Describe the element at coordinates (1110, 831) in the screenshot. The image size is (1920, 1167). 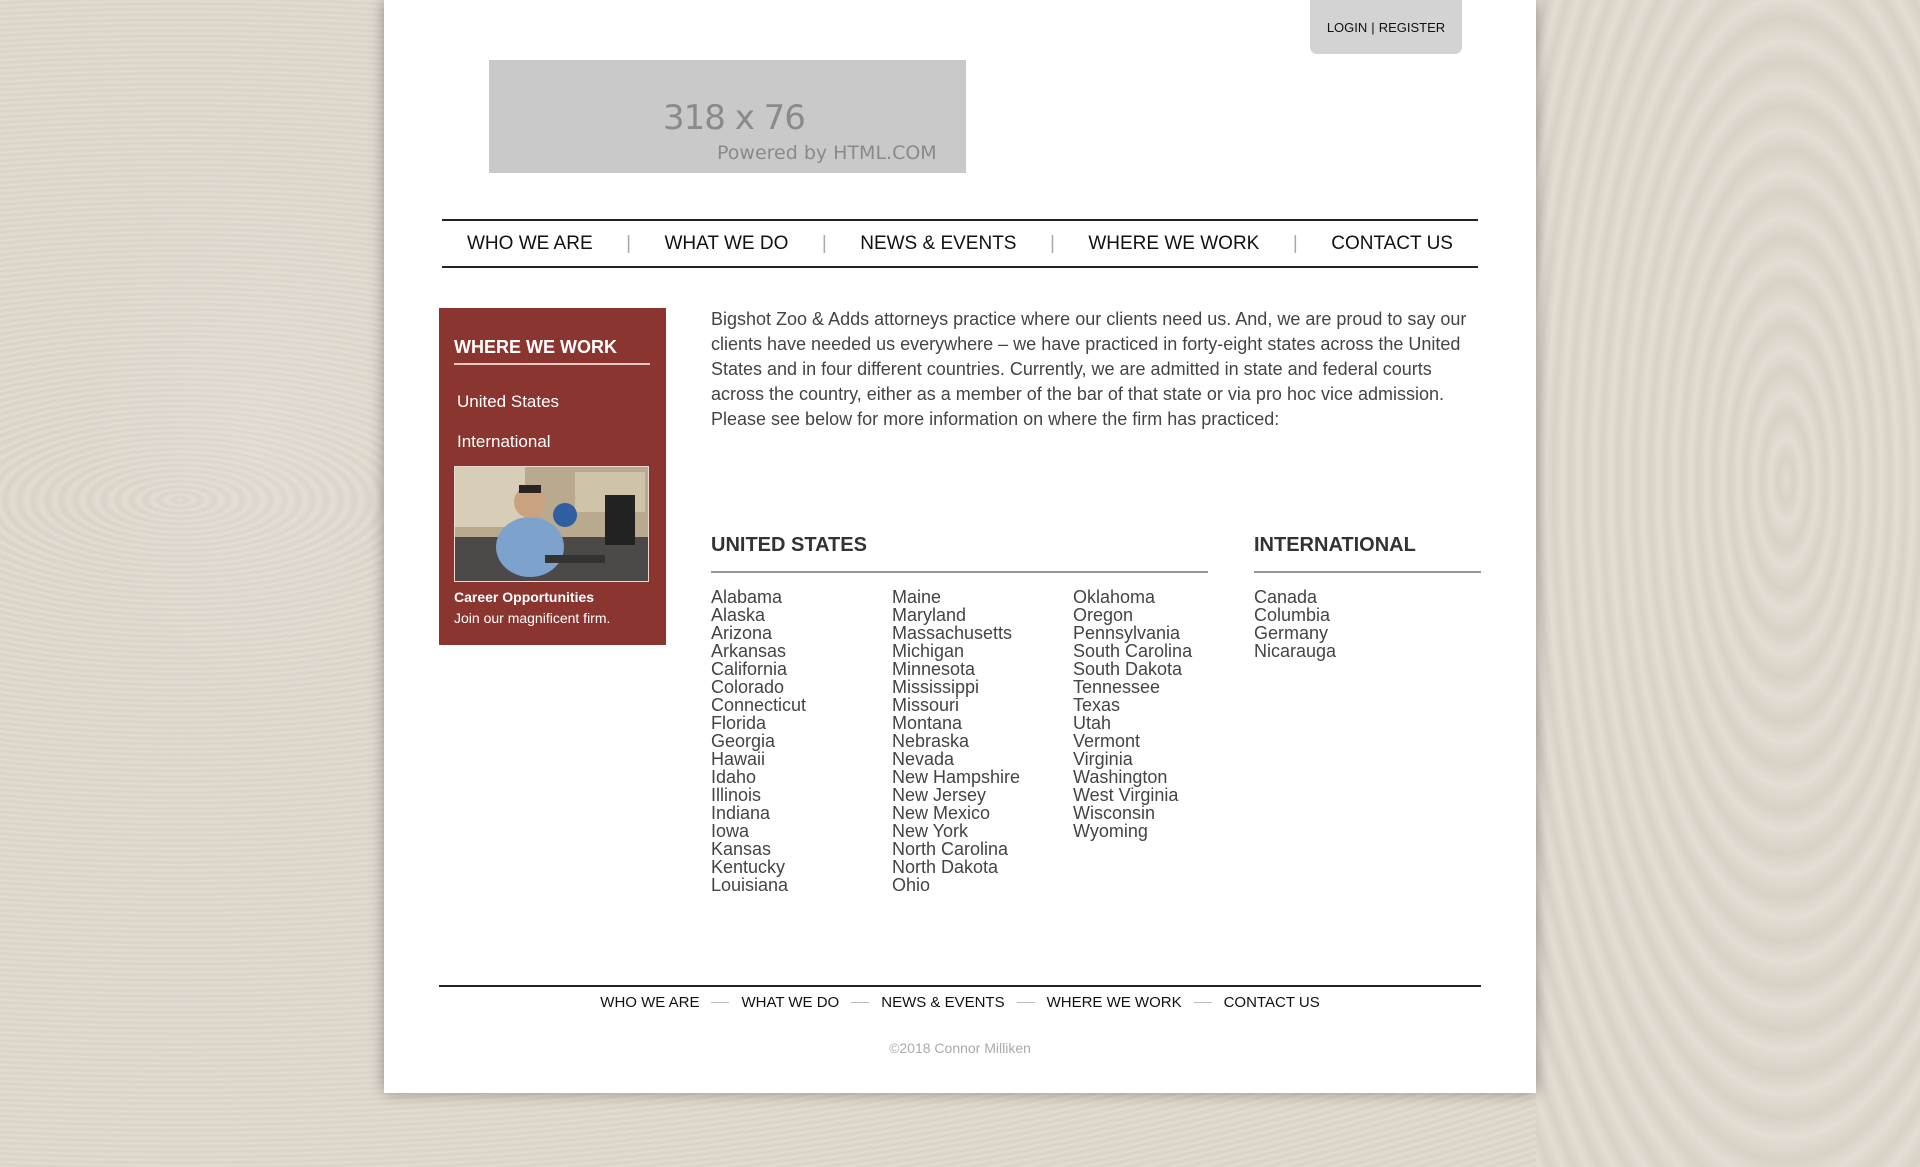
I see `state-item: Wyoming` at that location.